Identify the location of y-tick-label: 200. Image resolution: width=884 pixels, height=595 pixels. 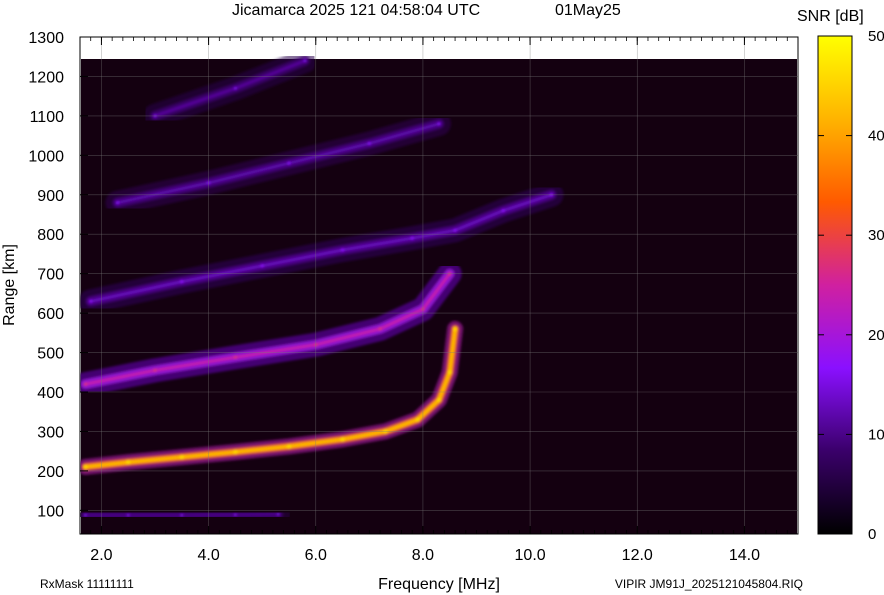
(50, 472).